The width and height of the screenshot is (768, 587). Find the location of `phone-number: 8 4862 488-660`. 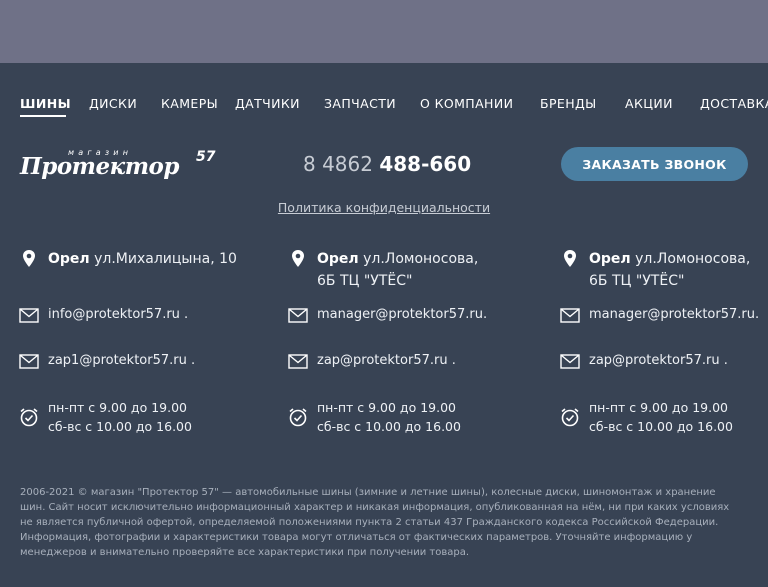

phone-number: 8 4862 488-660 is located at coordinates (387, 164).